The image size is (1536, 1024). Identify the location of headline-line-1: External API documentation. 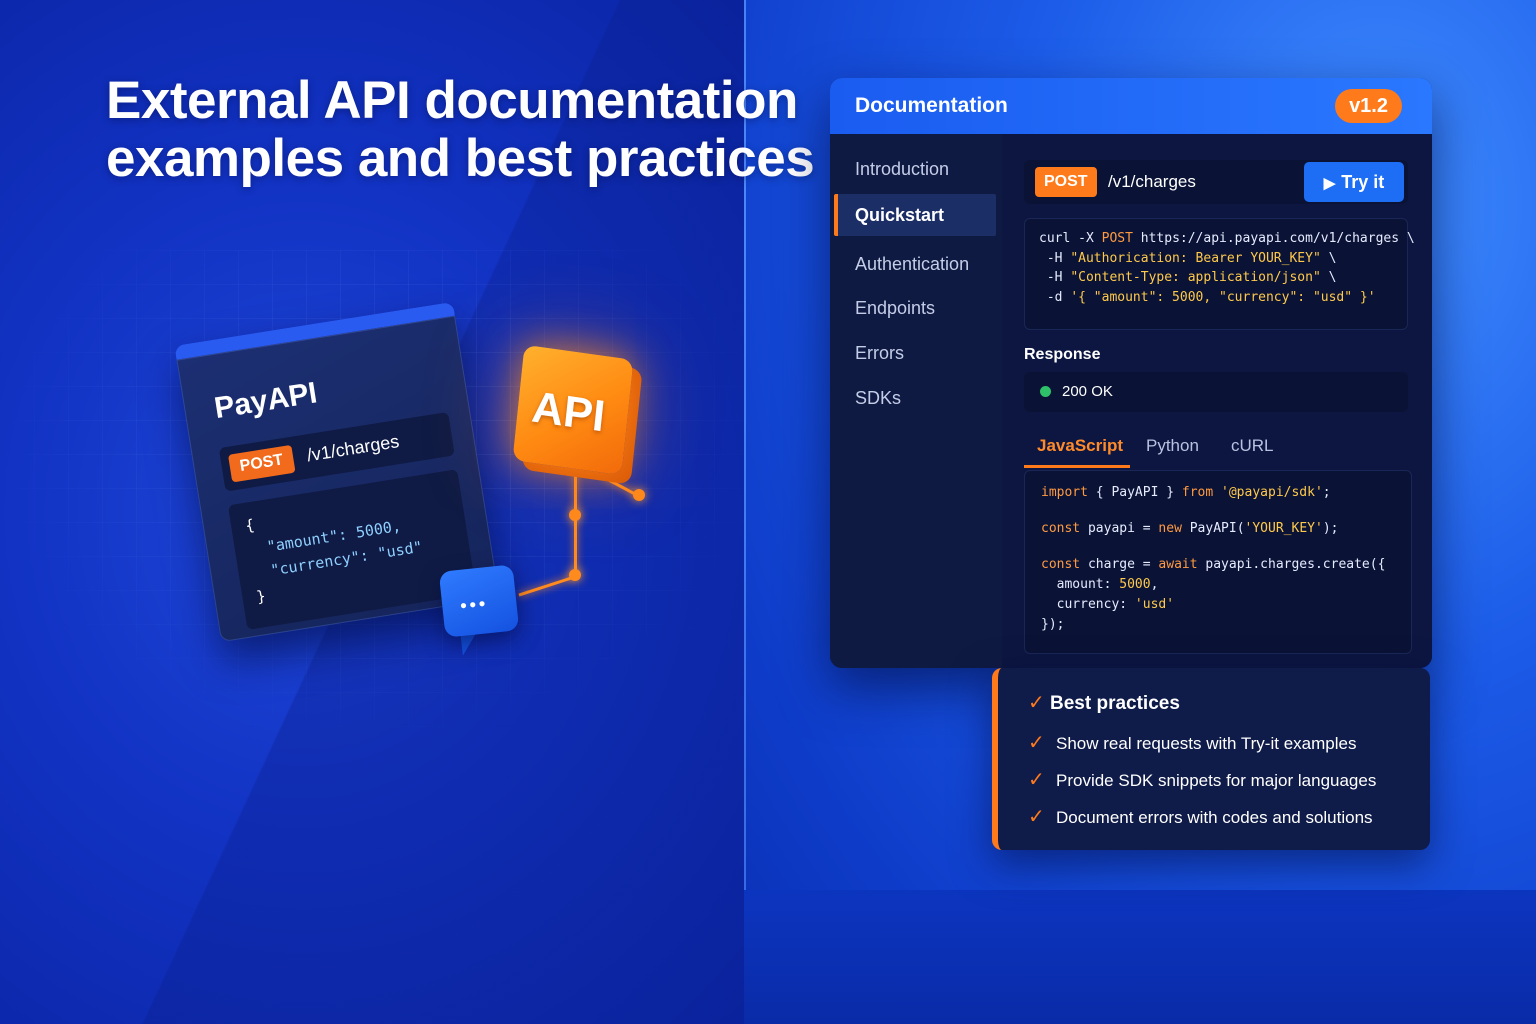
(452, 100).